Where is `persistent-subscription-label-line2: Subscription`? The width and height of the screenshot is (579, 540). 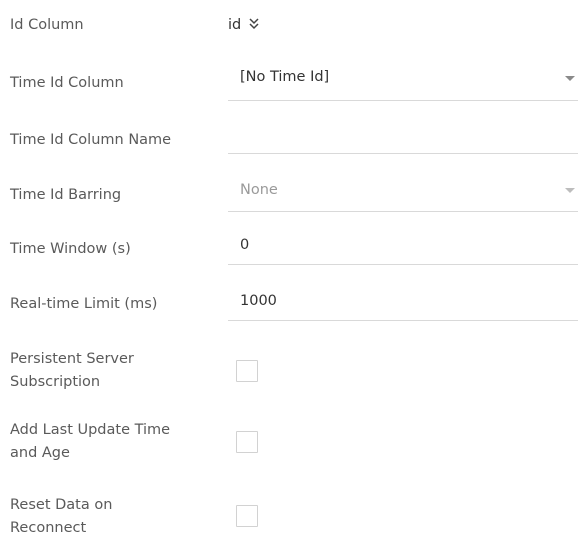 persistent-subscription-label-line2: Subscription is located at coordinates (55, 382).